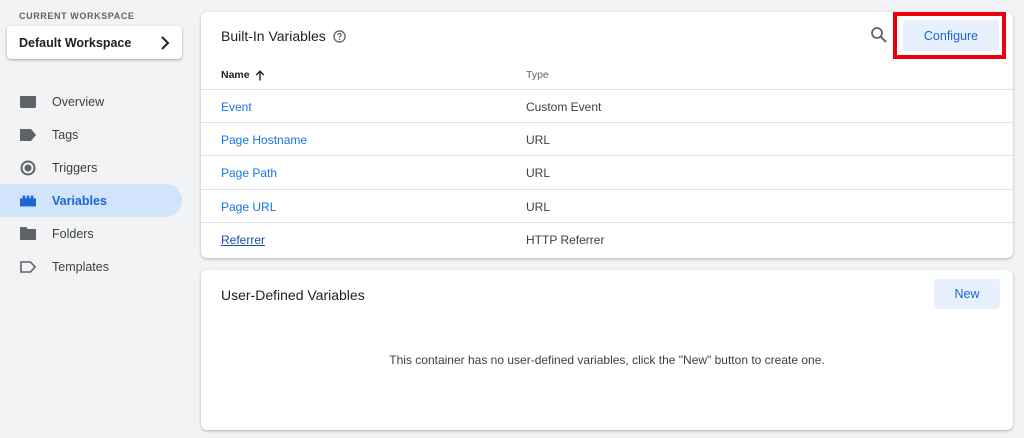  What do you see at coordinates (607, 239) in the screenshot?
I see `table-row: Referrer HTTP Referrer` at bounding box center [607, 239].